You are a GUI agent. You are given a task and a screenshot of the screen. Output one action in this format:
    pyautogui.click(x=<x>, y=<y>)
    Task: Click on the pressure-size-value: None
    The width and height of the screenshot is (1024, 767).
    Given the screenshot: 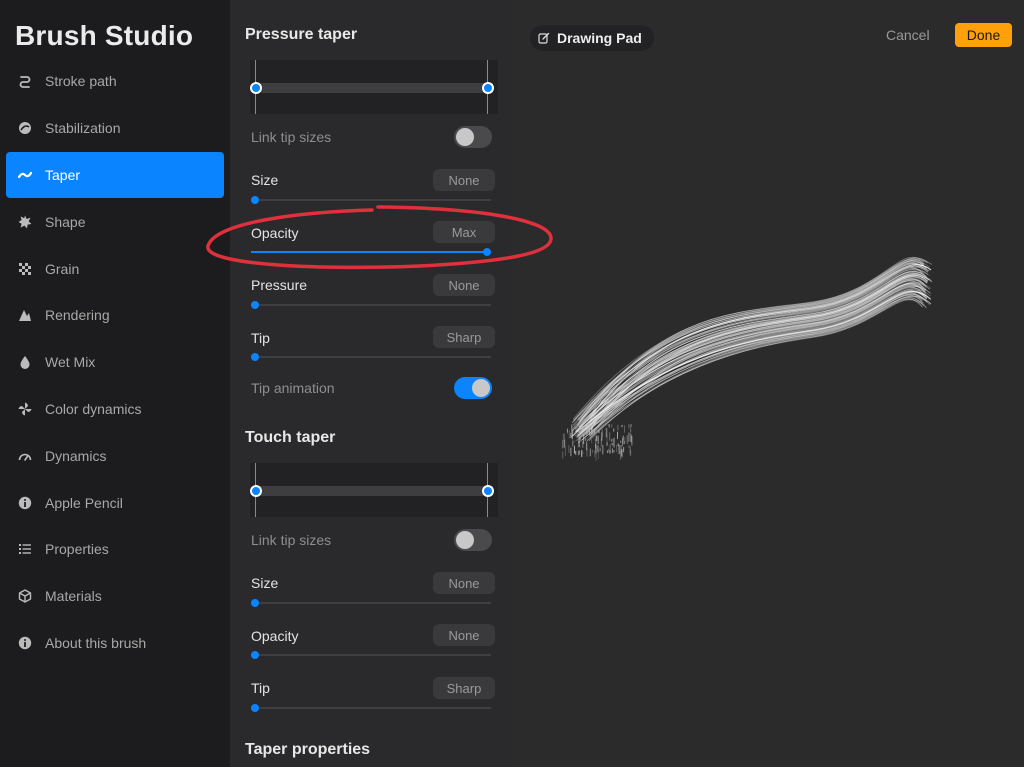 What is the action you would take?
    pyautogui.click(x=464, y=180)
    